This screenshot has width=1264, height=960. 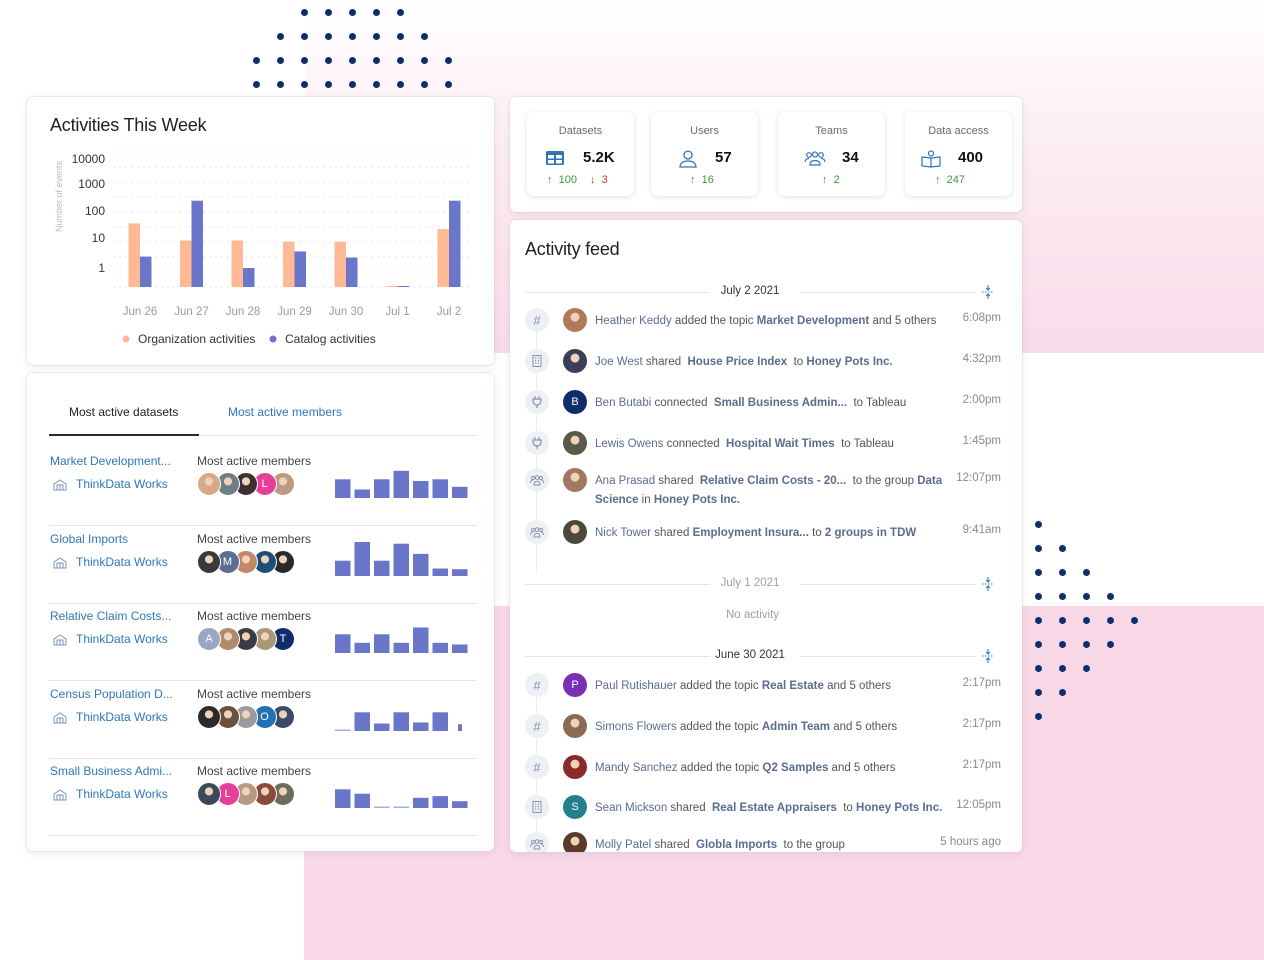 What do you see at coordinates (285, 412) in the screenshot?
I see `tab-most-active-members: Most active members` at bounding box center [285, 412].